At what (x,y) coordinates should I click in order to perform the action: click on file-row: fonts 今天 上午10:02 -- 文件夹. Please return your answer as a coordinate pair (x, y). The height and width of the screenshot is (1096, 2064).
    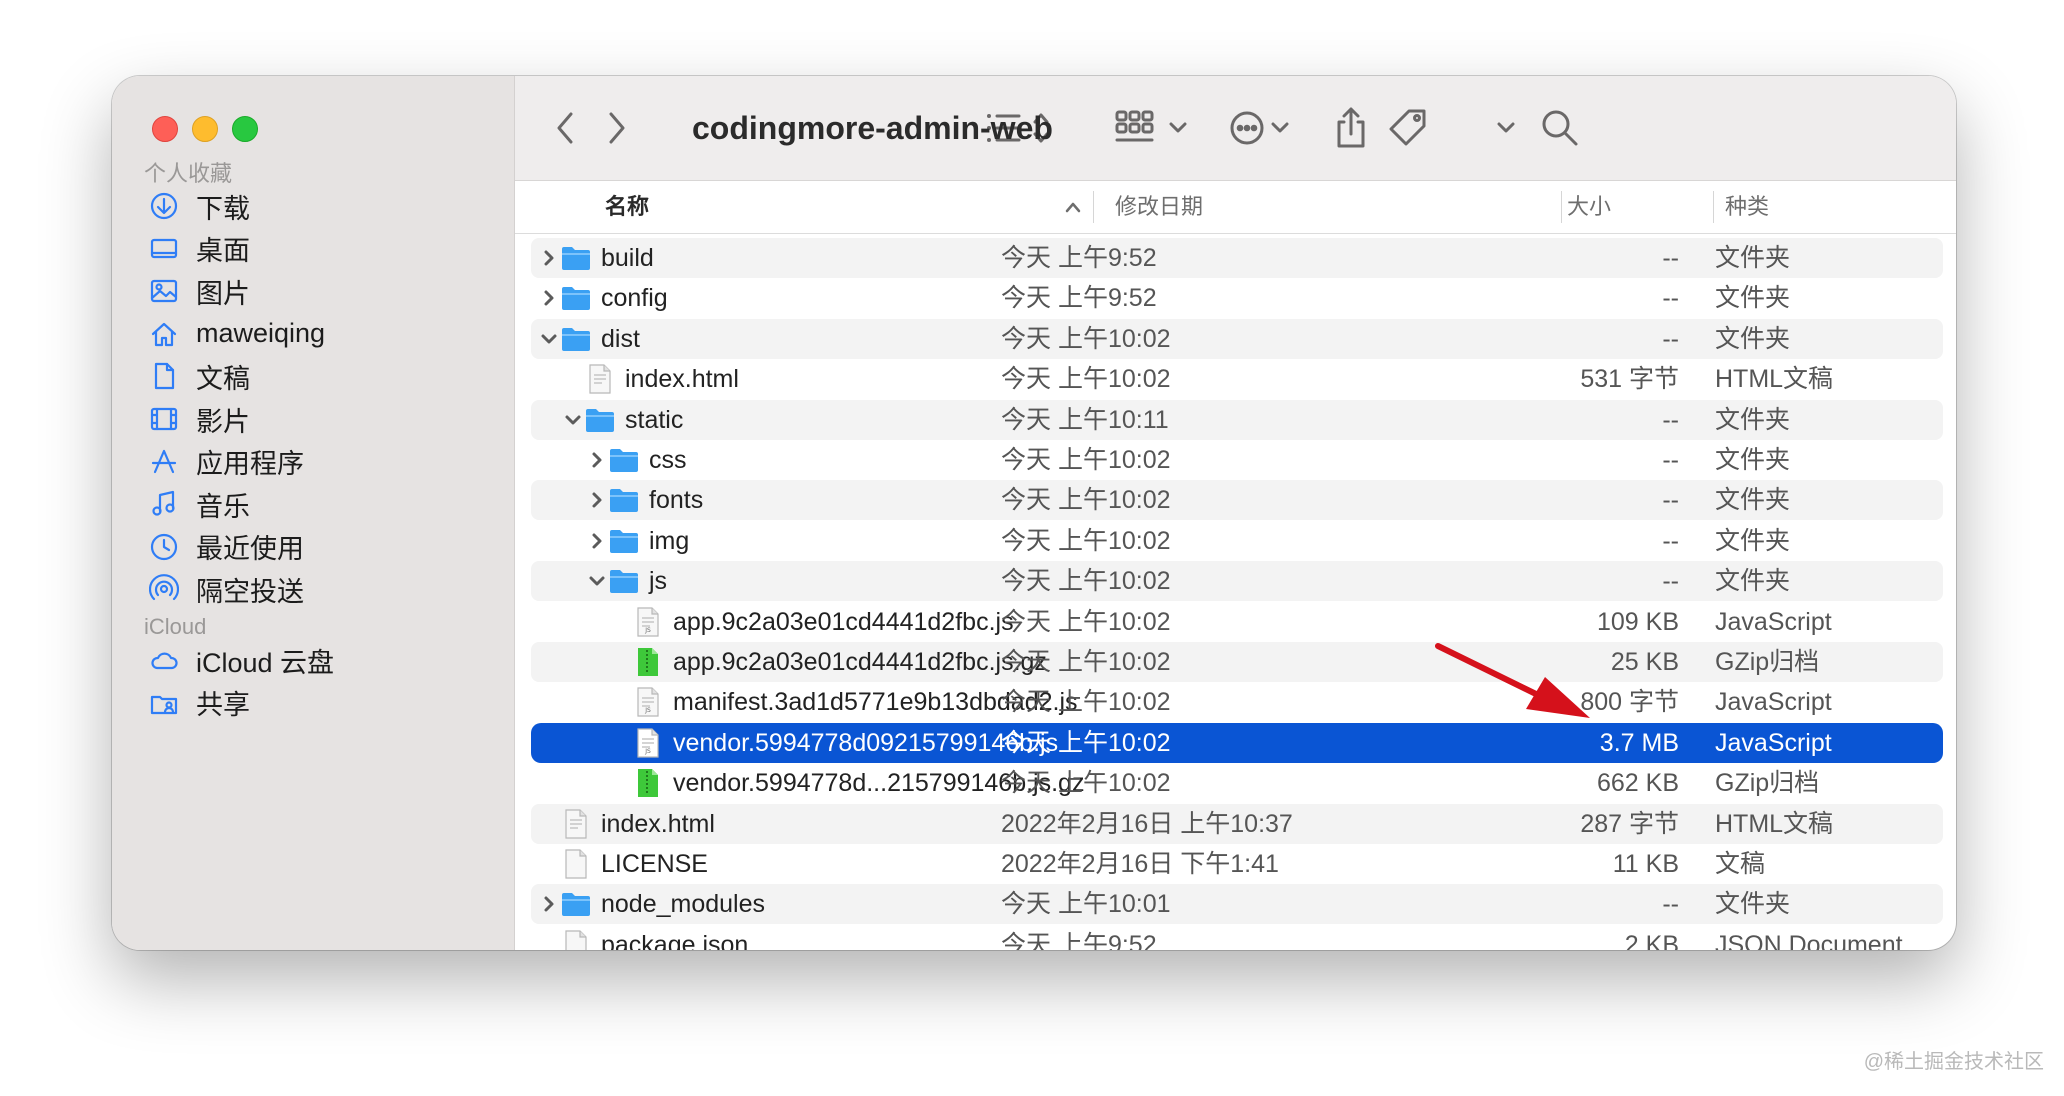
    Looking at the image, I should click on (1237, 500).